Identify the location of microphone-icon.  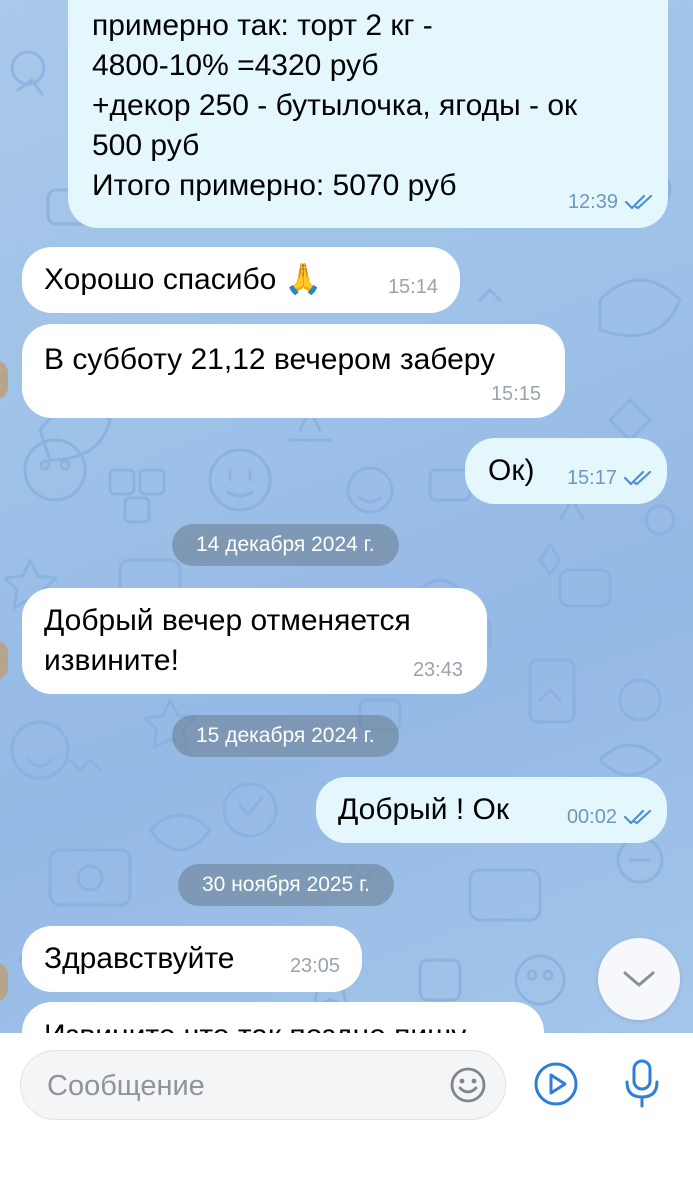
(642, 1084).